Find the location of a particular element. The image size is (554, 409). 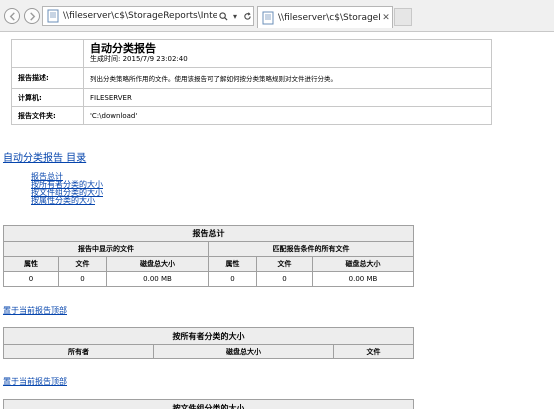

forward-button is located at coordinates (32, 16).